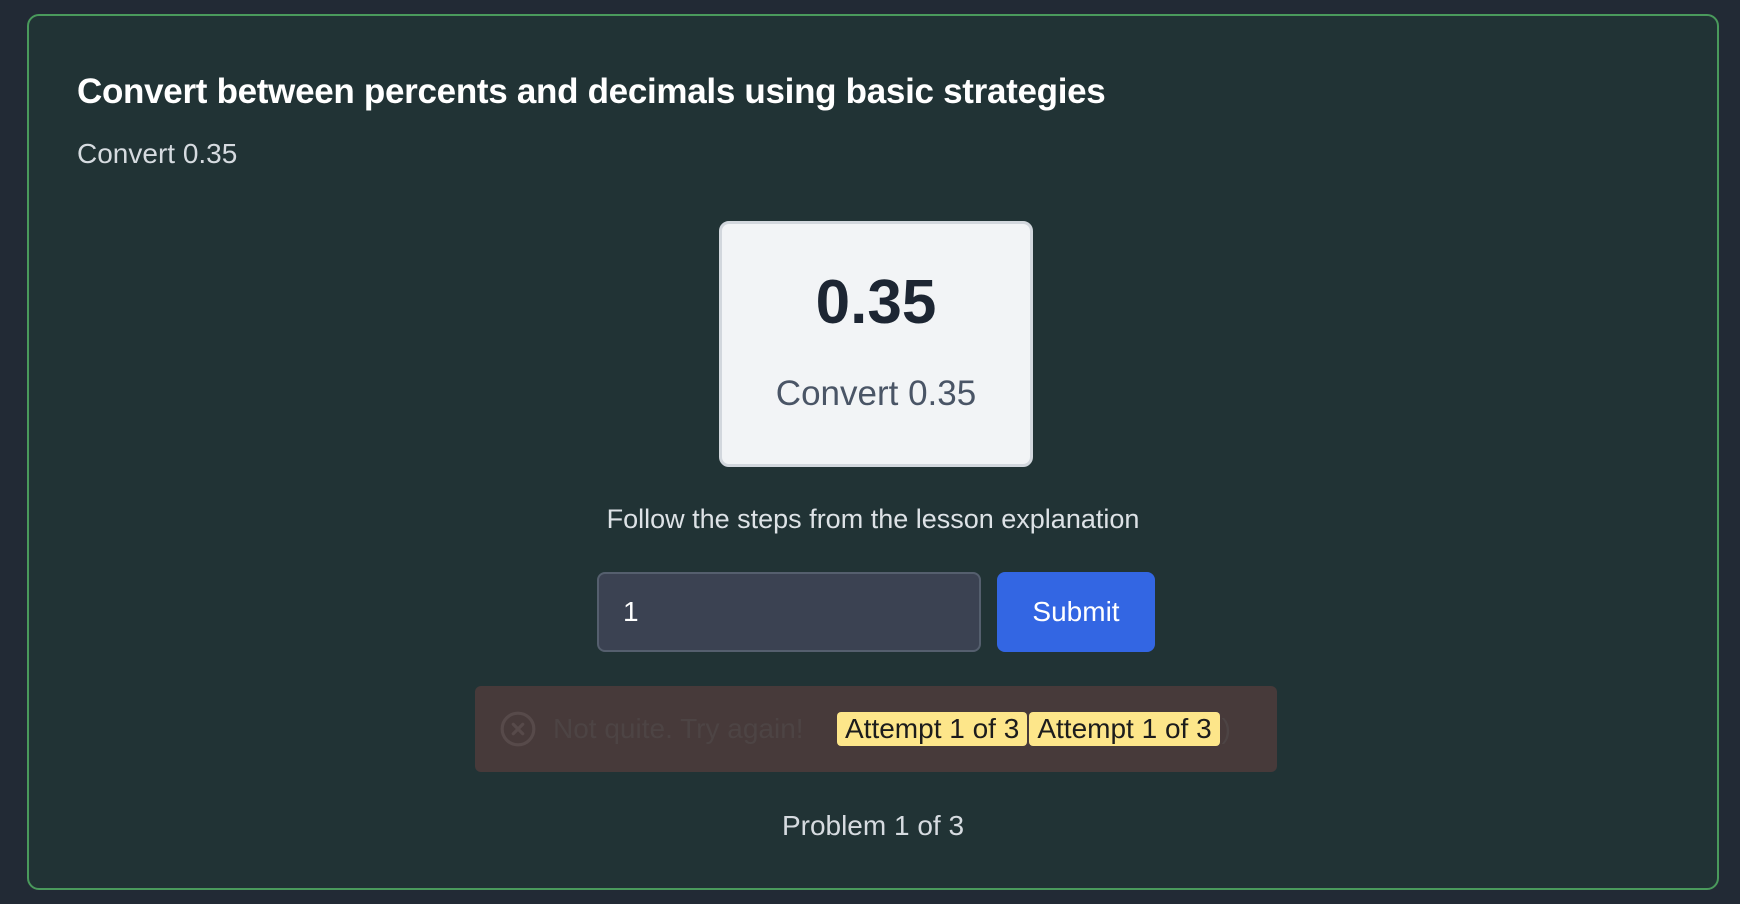  I want to click on lesson-subtitle: Convert 0.35, so click(157, 153).